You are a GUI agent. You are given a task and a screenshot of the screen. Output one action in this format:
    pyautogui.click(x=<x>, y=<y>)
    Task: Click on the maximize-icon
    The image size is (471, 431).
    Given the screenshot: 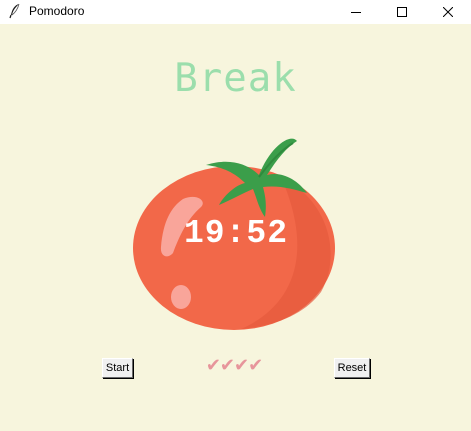 What is the action you would take?
    pyautogui.click(x=402, y=12)
    